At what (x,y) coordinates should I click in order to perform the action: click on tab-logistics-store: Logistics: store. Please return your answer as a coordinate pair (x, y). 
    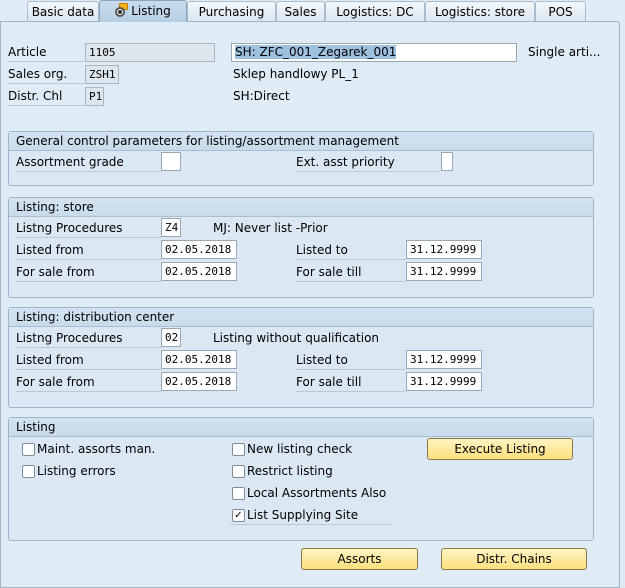
    Looking at the image, I should click on (480, 11).